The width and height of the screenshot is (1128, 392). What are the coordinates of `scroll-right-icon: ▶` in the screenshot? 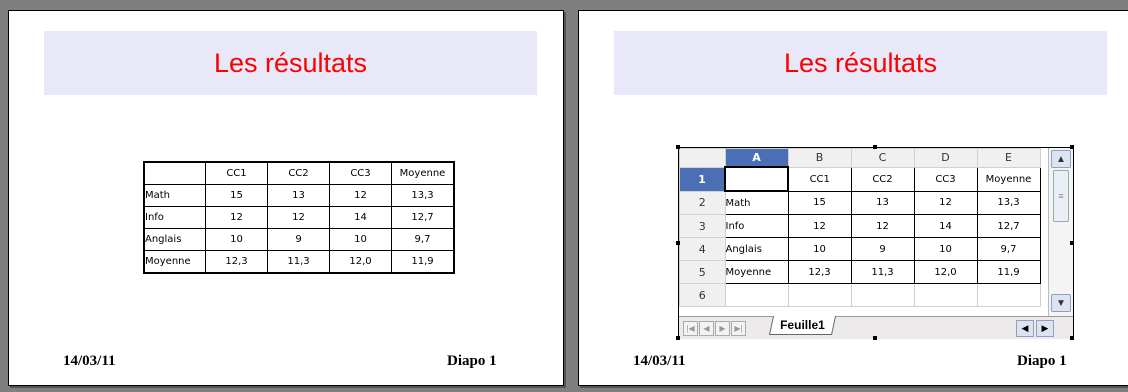 It's located at (1045, 328).